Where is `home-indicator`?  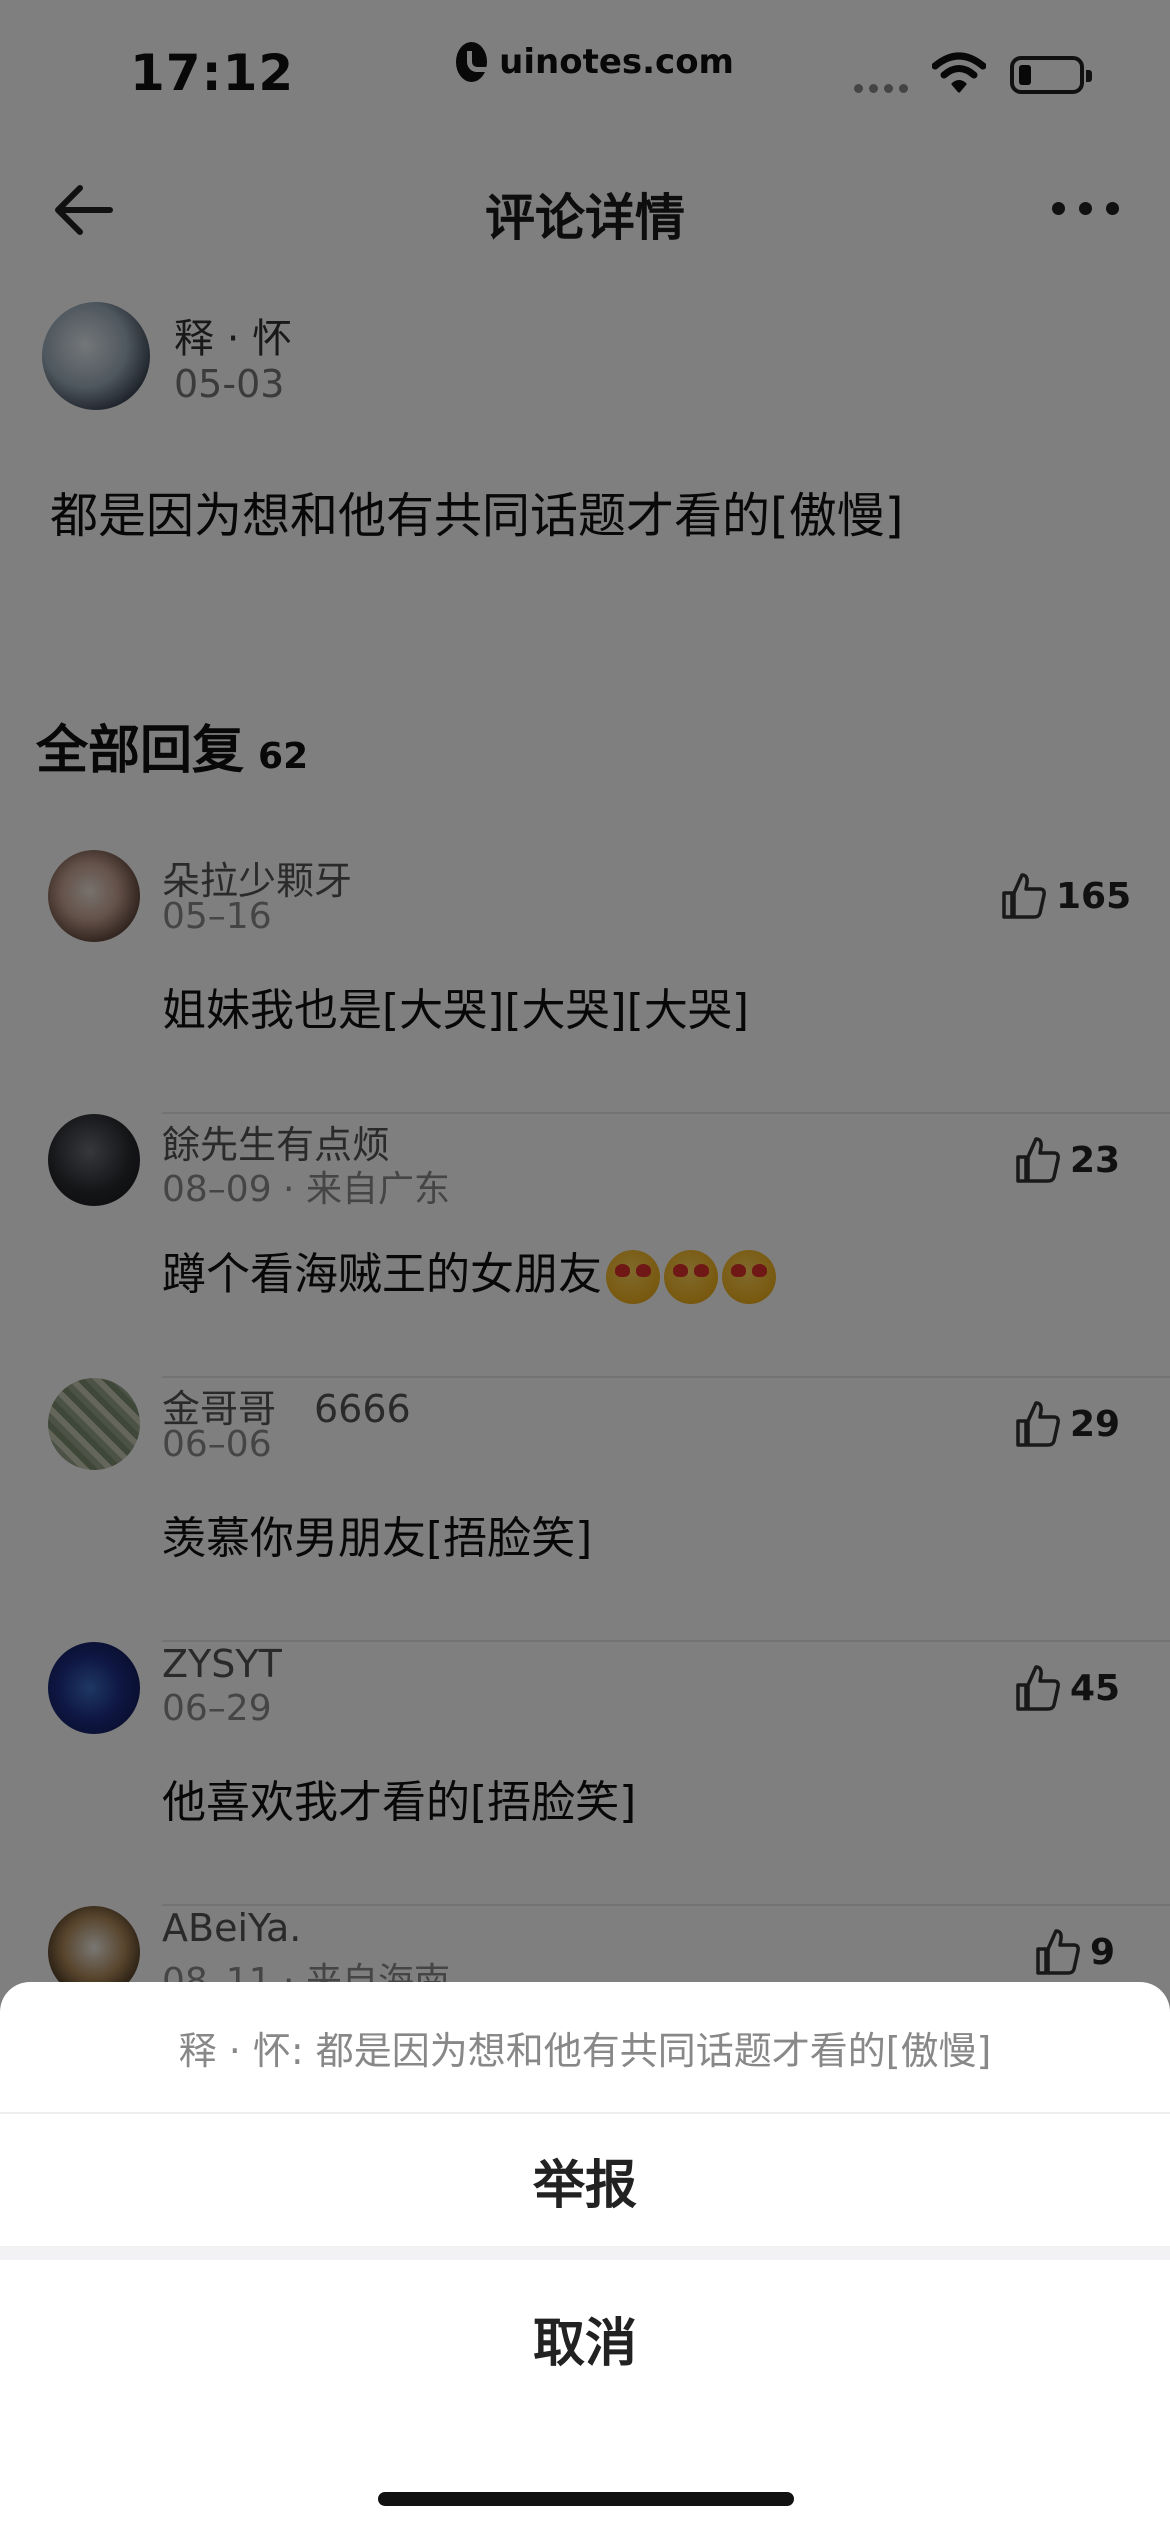
home-indicator is located at coordinates (586, 2499).